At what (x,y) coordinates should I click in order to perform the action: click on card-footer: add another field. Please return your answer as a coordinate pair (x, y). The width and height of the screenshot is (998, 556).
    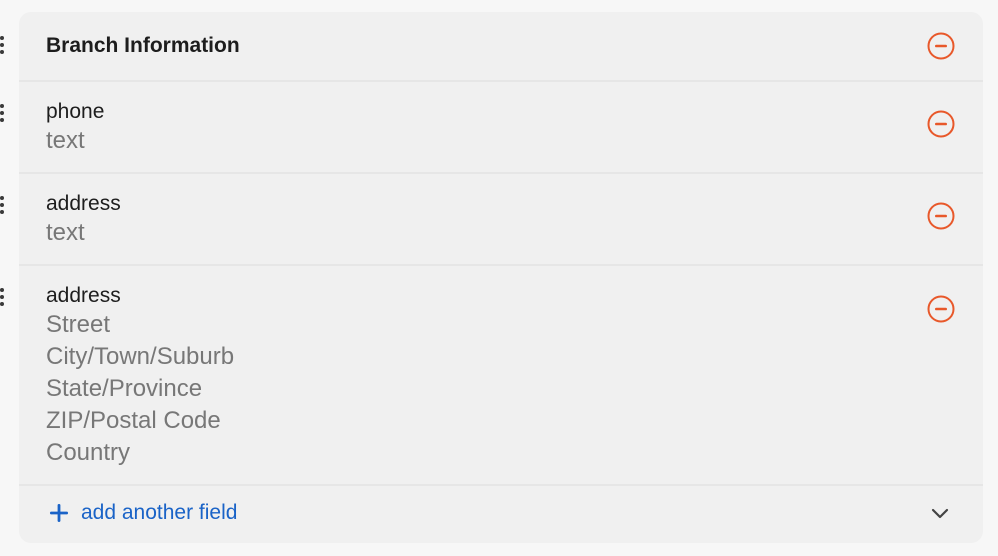
    Looking at the image, I should click on (501, 514).